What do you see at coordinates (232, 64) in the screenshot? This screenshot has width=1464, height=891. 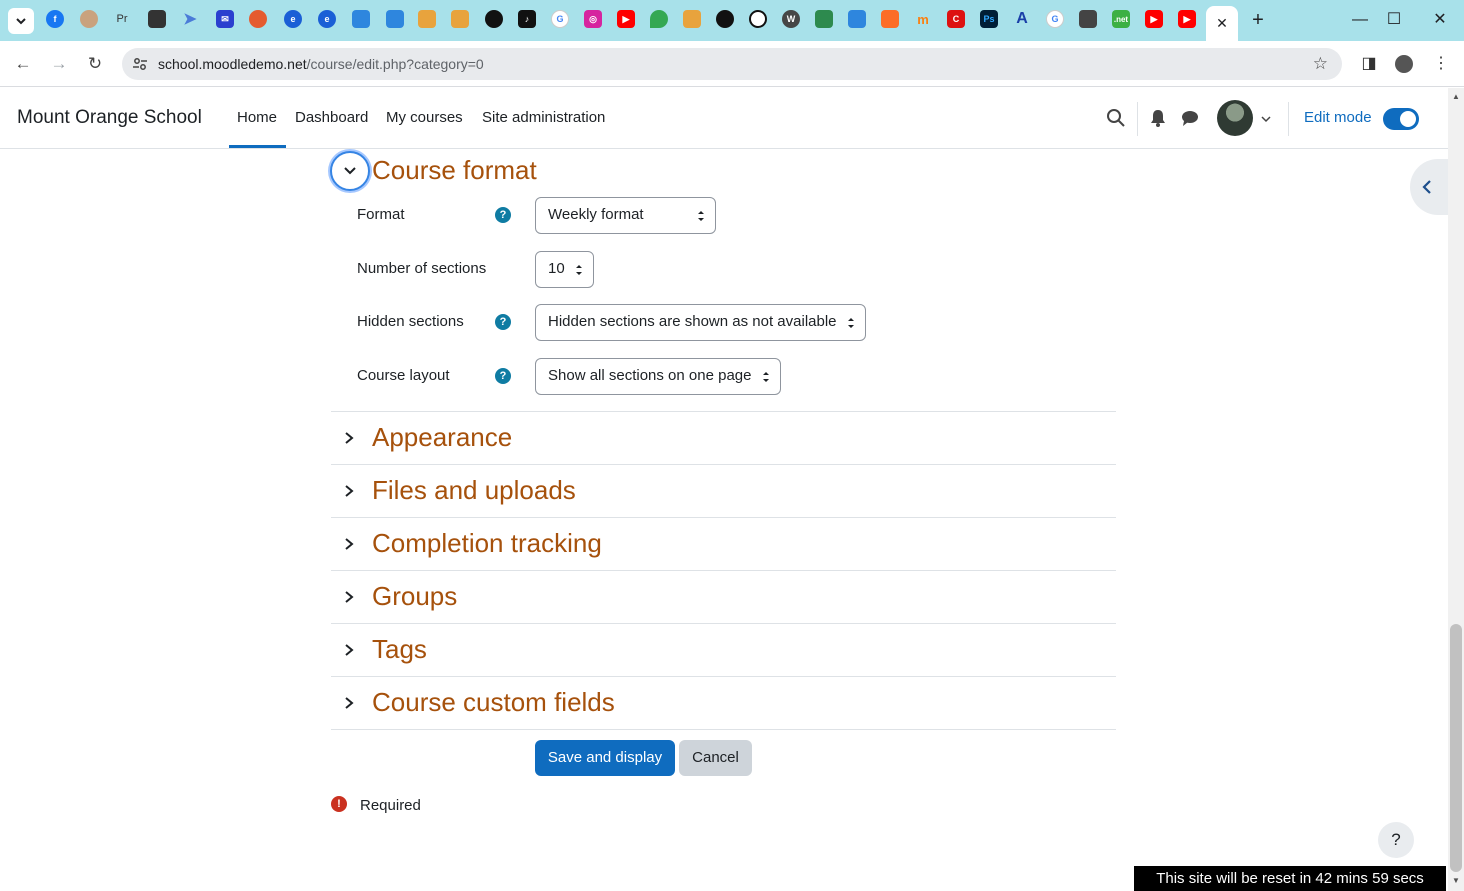 I see `url-domain: school.moodledemo.net` at bounding box center [232, 64].